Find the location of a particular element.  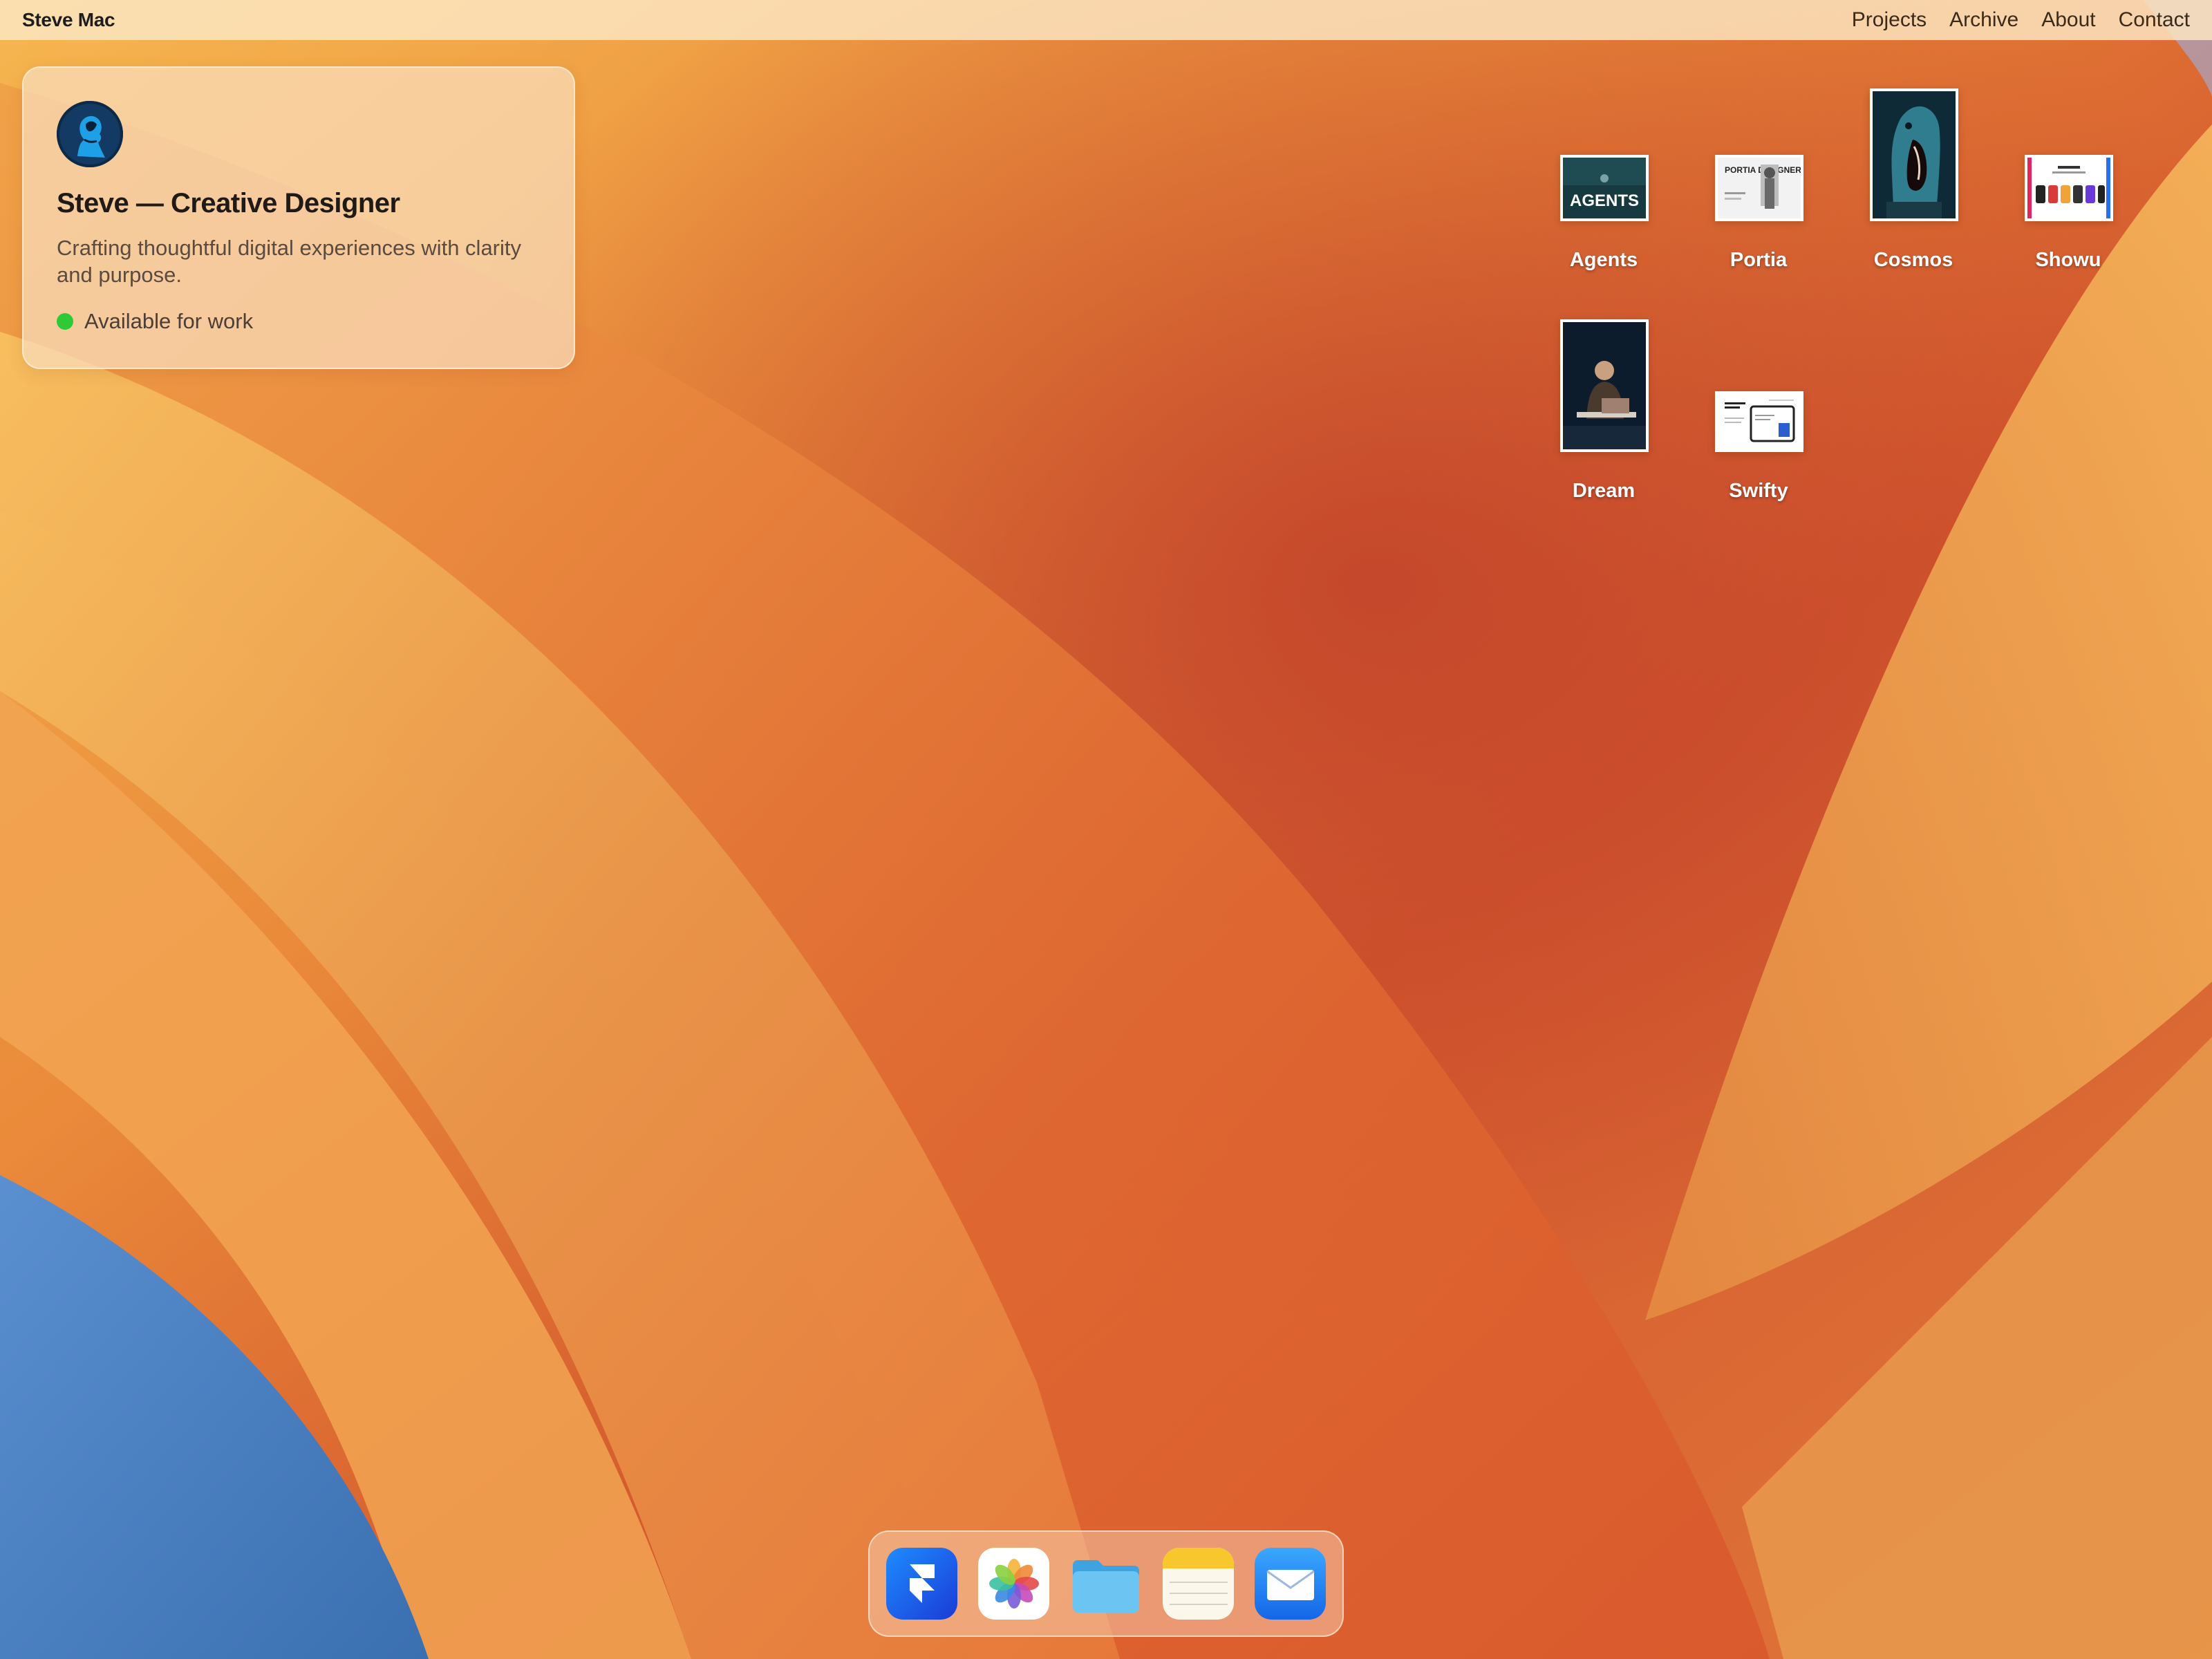

status-text: Available for work is located at coordinates (169, 321).